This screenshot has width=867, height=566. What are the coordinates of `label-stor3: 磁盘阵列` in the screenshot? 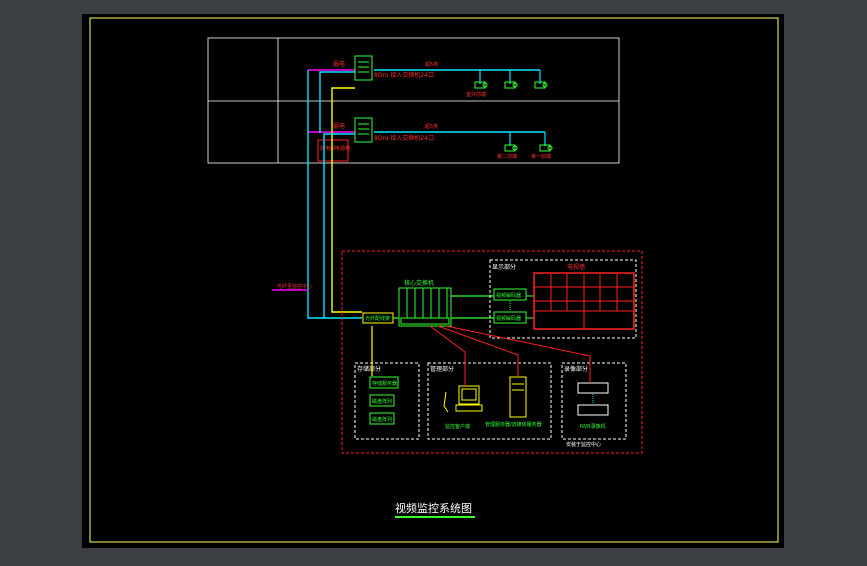 It's located at (382, 419).